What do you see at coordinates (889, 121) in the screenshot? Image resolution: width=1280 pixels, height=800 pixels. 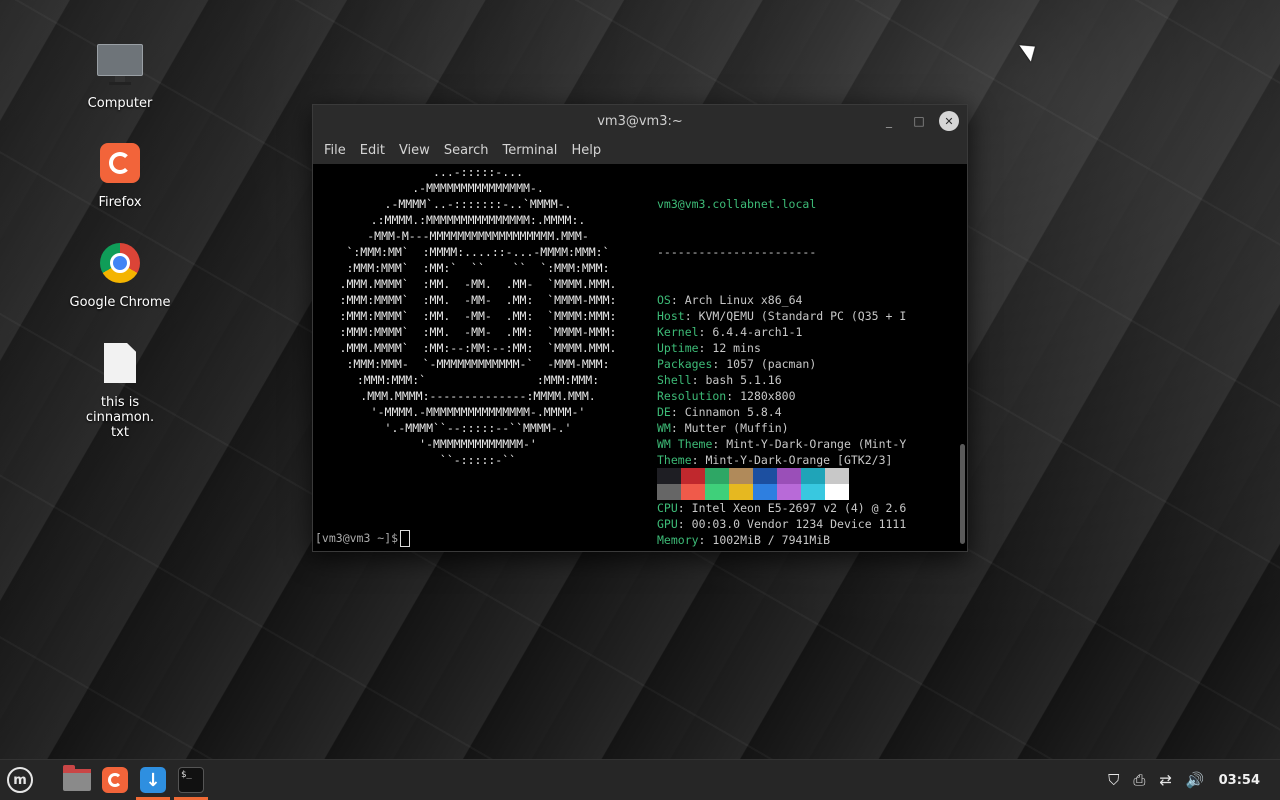 I see `minimize-button: _` at bounding box center [889, 121].